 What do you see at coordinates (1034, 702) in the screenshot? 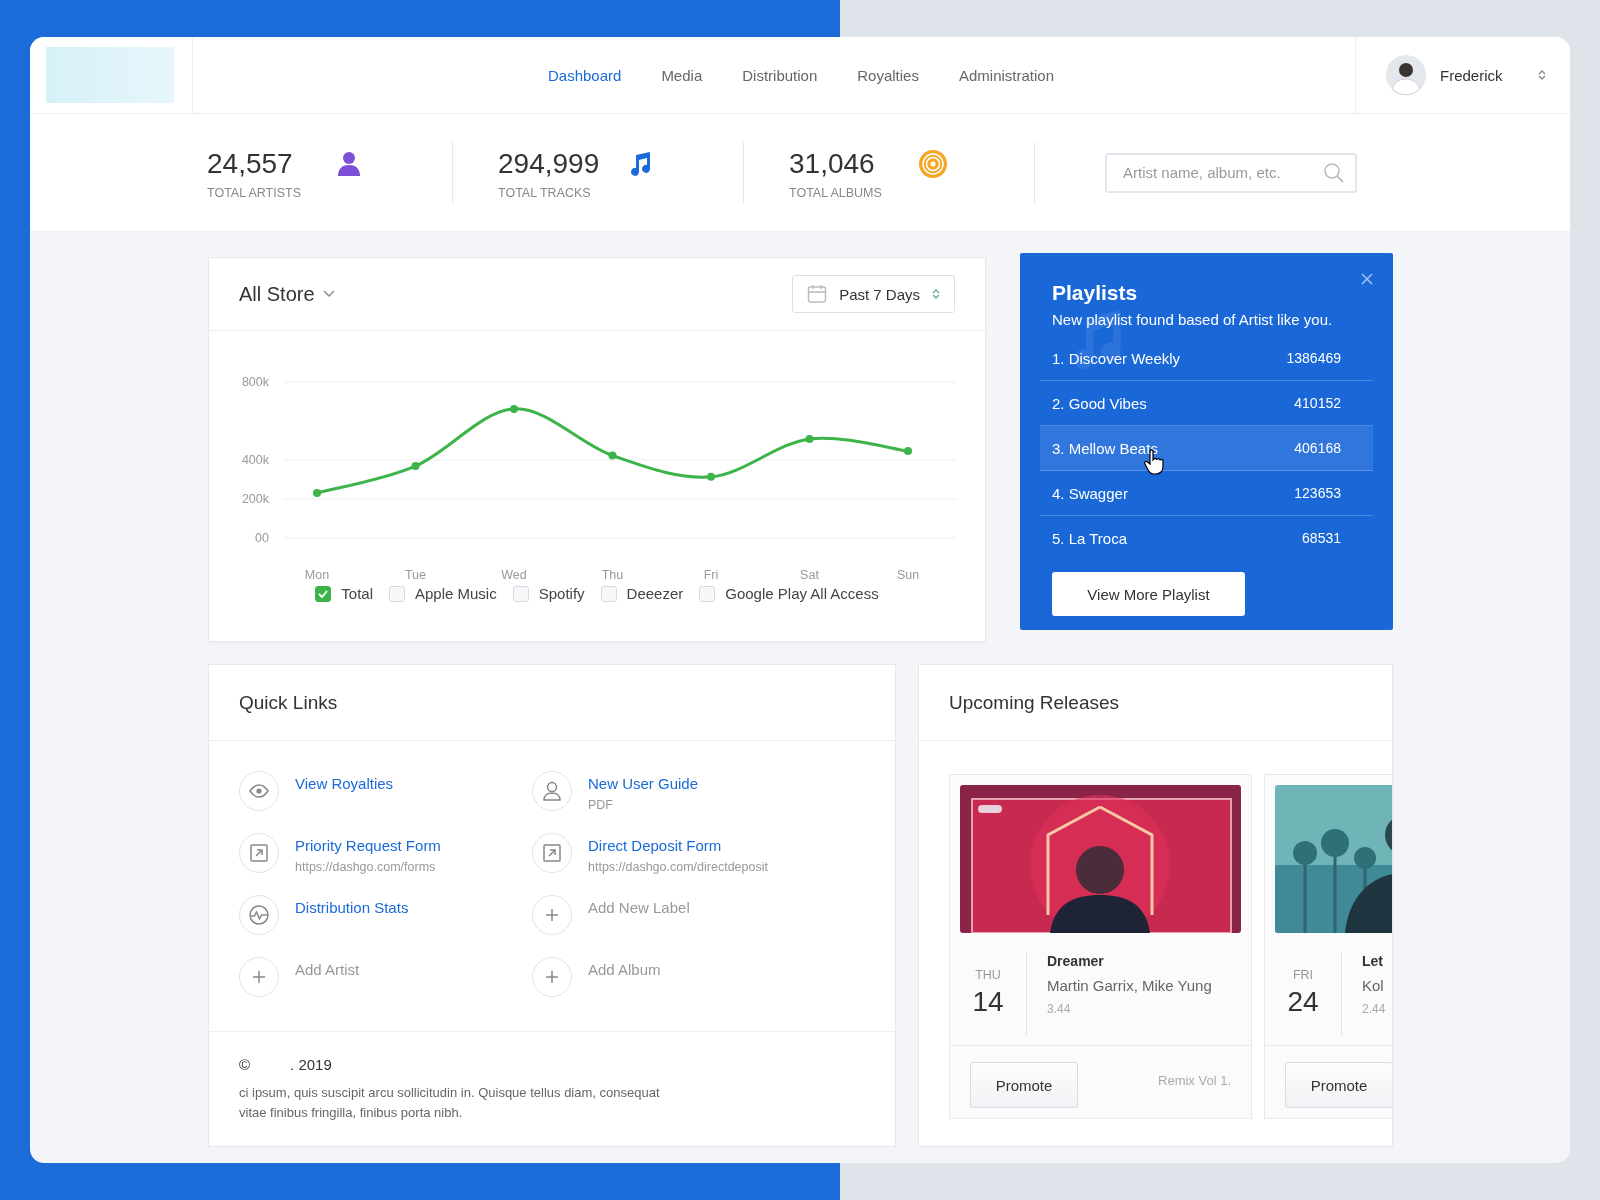
I see `card-title: Upcoming Releases` at bounding box center [1034, 702].